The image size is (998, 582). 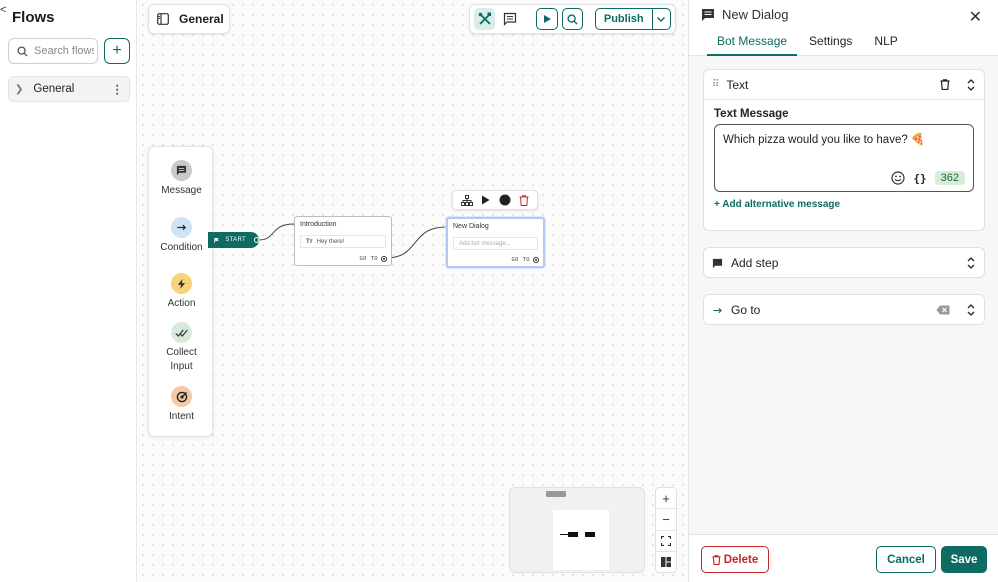 I want to click on panel-tabs: Bot Message Settings NLP, so click(x=808, y=45).